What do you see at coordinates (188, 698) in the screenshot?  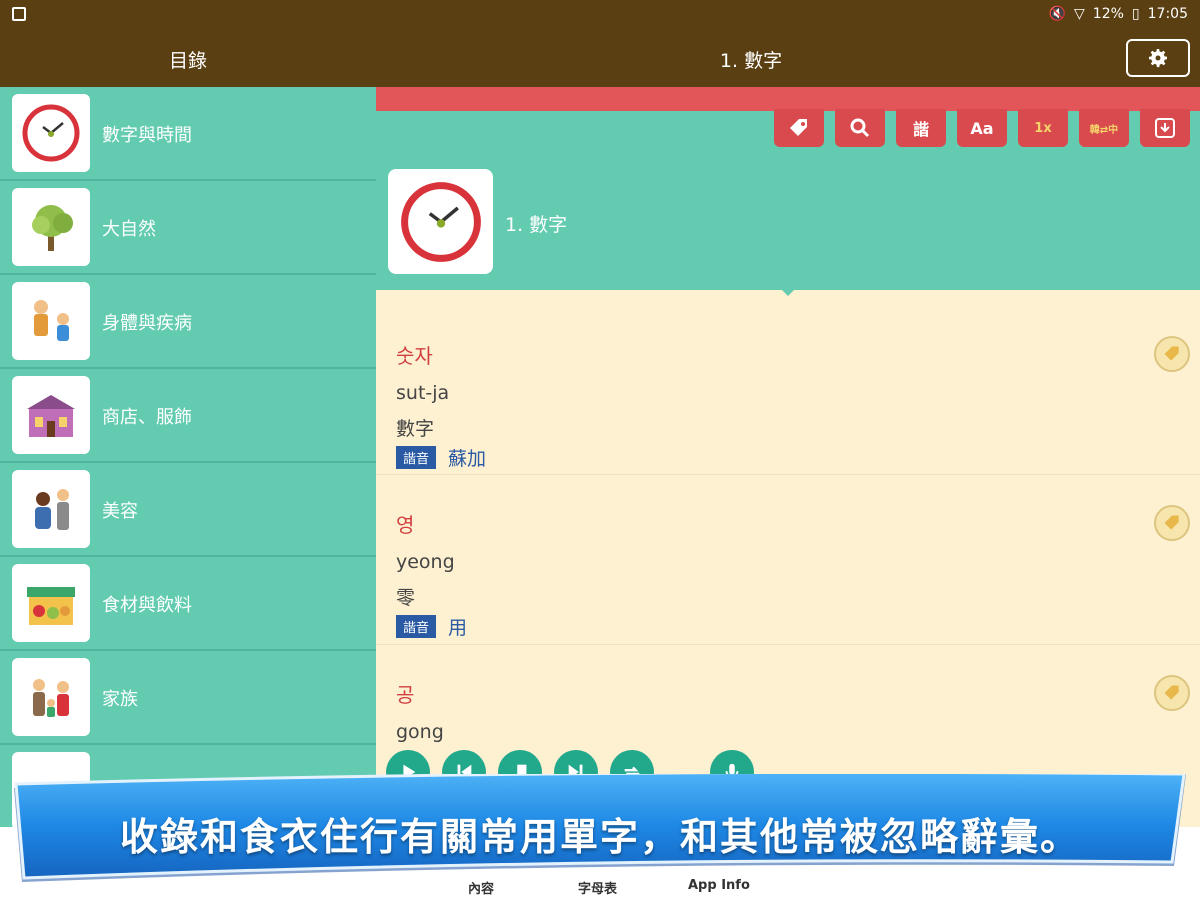 I see `category-item-family: 家族` at bounding box center [188, 698].